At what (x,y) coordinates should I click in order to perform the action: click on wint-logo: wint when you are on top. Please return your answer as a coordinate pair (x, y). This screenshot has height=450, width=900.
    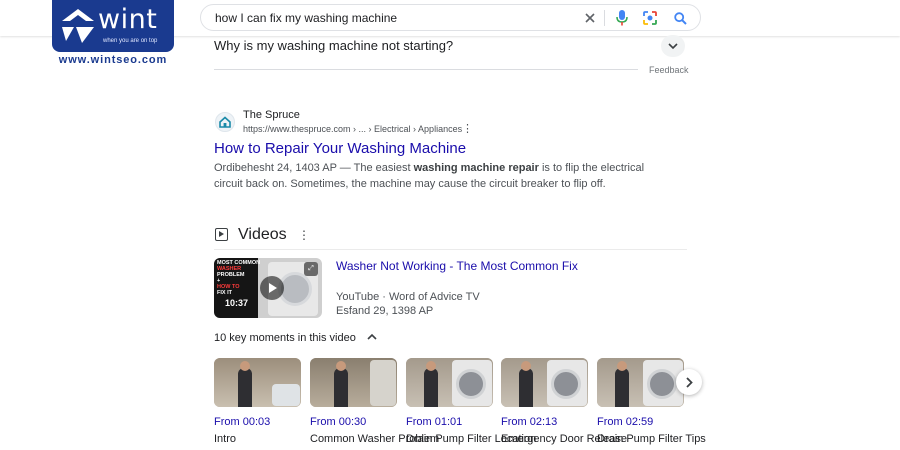
    Looking at the image, I should click on (113, 26).